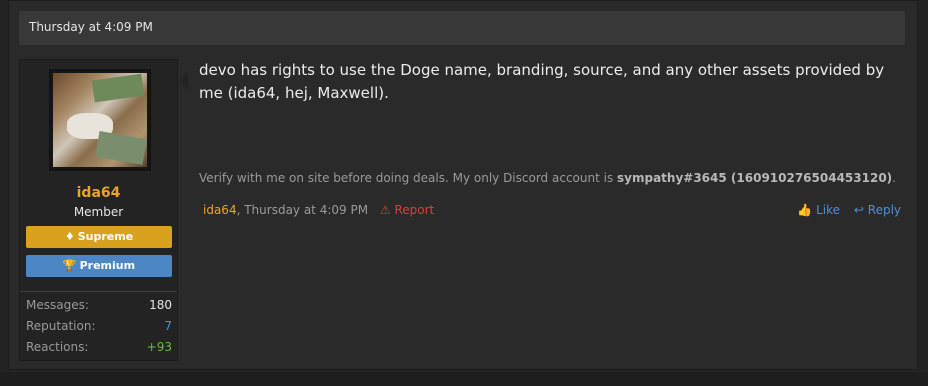 The width and height of the screenshot is (928, 386). I want to click on like-button: 👍 Like, so click(818, 210).